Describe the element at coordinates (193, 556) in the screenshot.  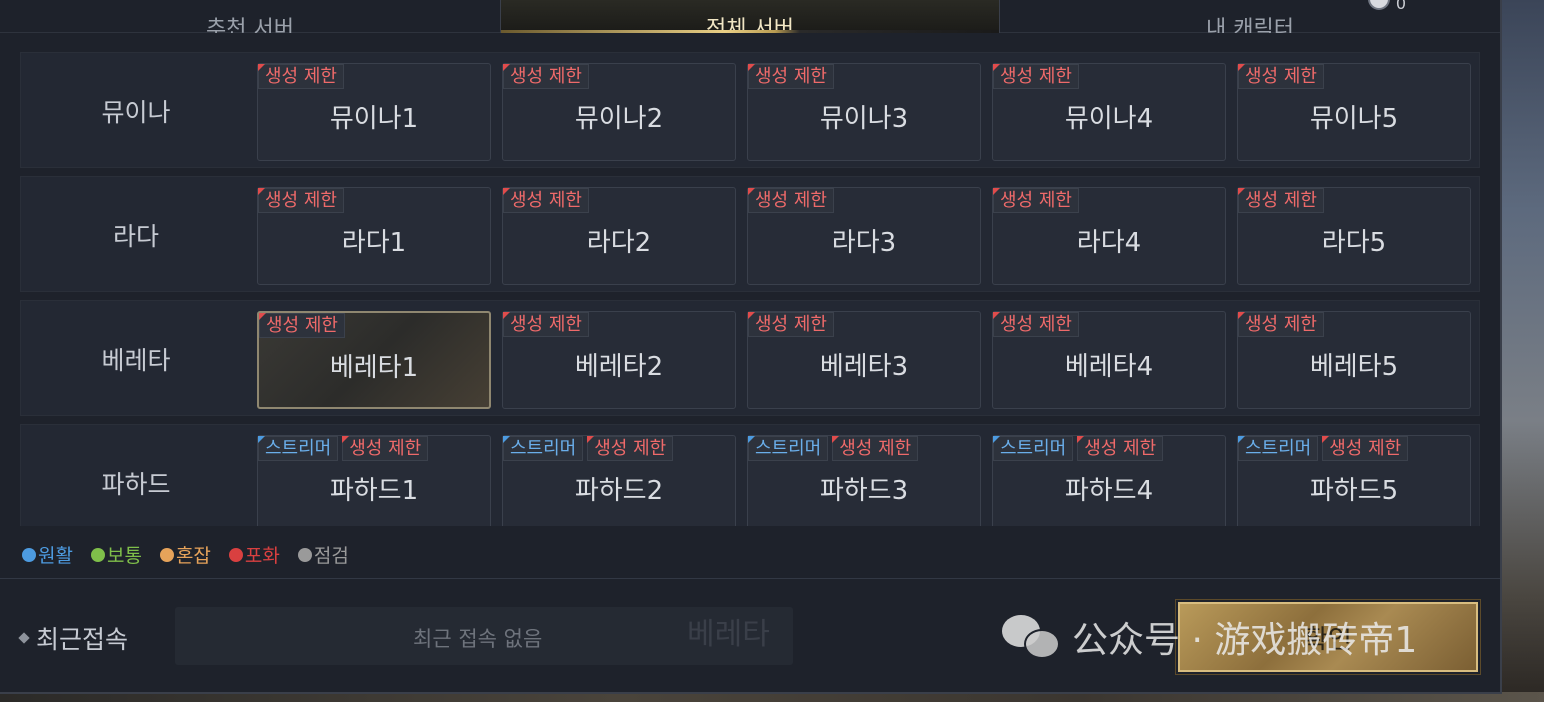
I see `legend-label: 혼잡` at that location.